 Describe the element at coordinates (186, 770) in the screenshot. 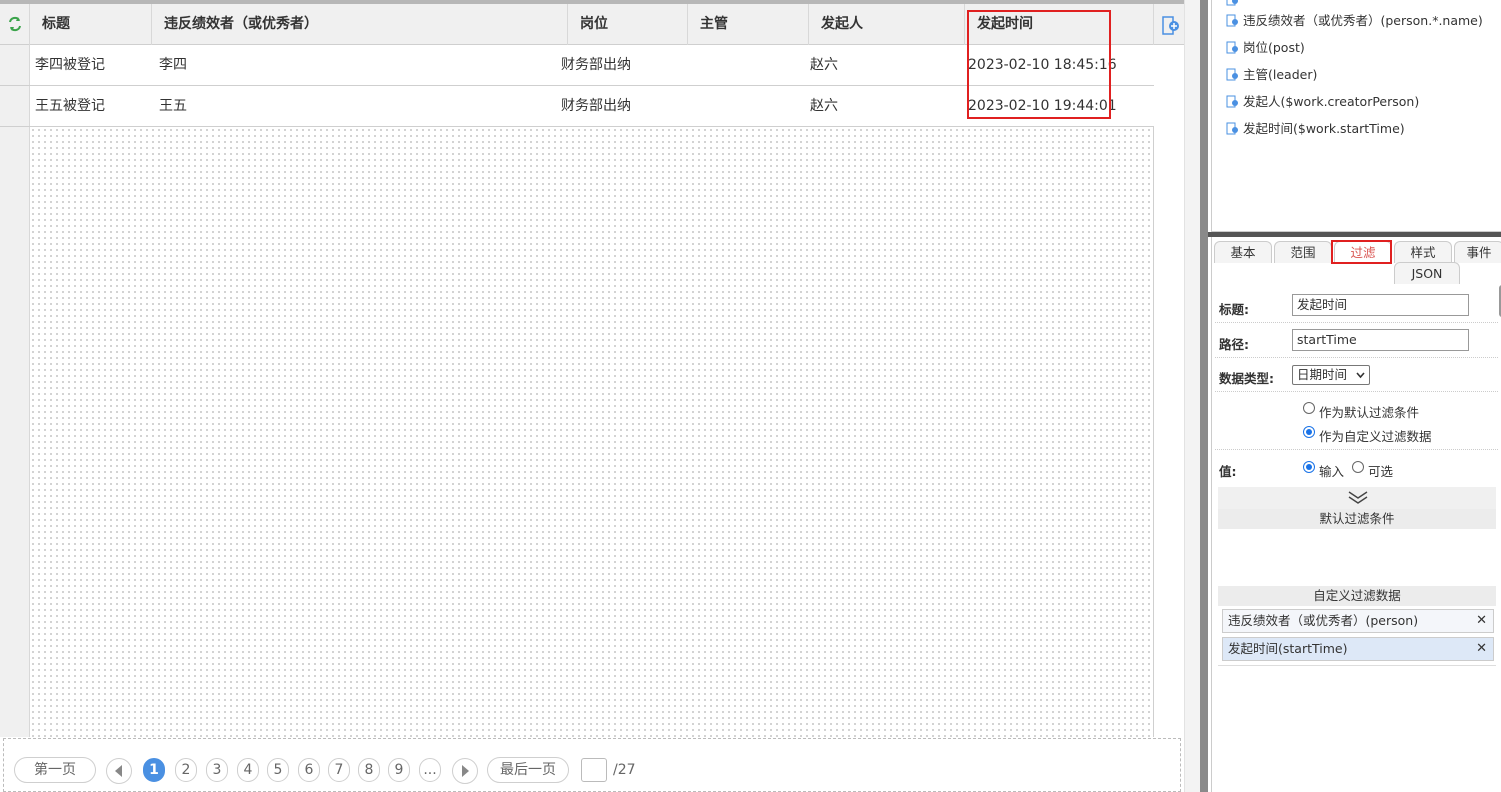

I see `page-number-2: 2` at that location.